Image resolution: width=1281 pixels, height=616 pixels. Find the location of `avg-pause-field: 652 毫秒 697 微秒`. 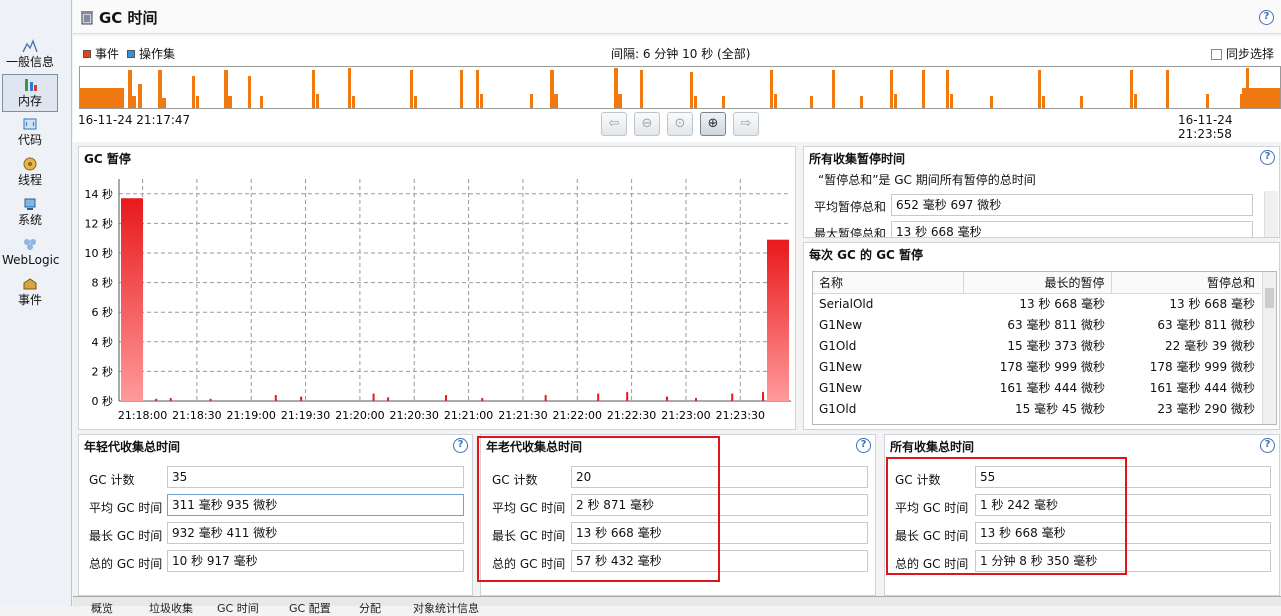

avg-pause-field: 652 毫秒 697 微秒 is located at coordinates (1072, 205).